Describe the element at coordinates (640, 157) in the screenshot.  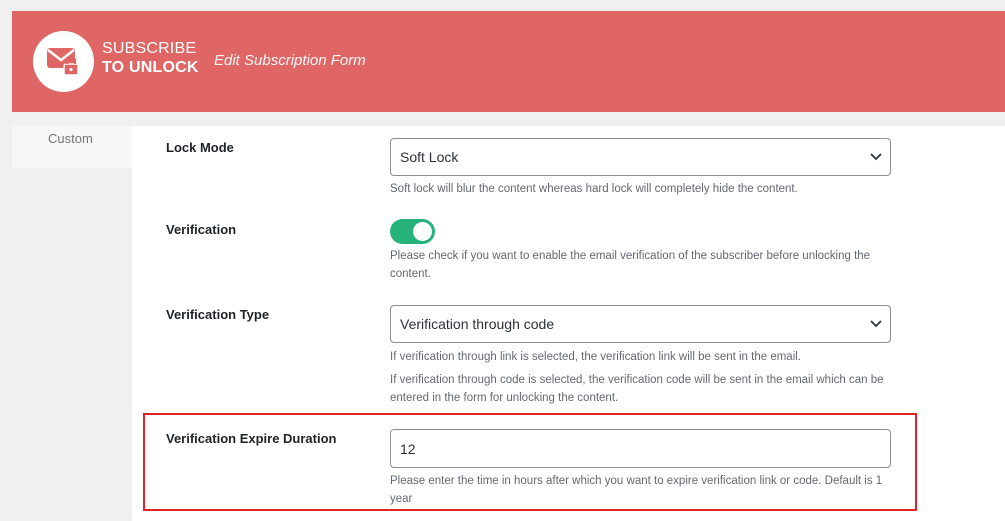
I see `lock-mode-select: Soft Lock` at that location.